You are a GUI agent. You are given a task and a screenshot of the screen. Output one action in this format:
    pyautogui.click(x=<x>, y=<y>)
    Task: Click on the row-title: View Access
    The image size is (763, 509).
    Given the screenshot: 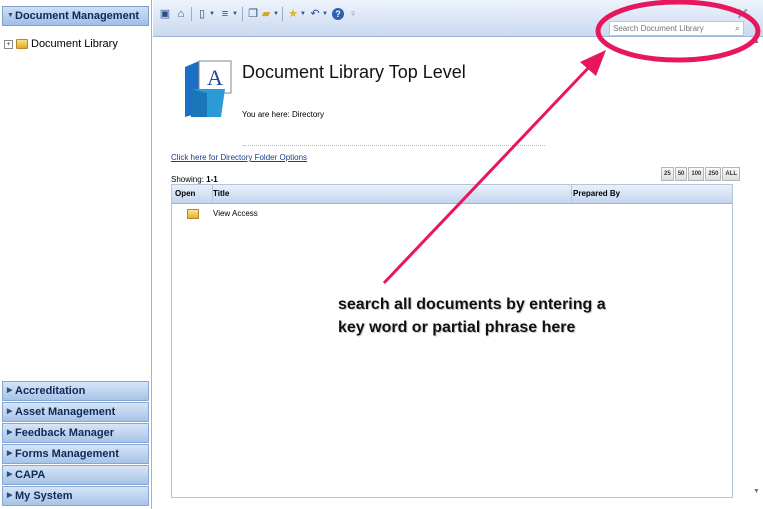 What is the action you would take?
    pyautogui.click(x=235, y=213)
    